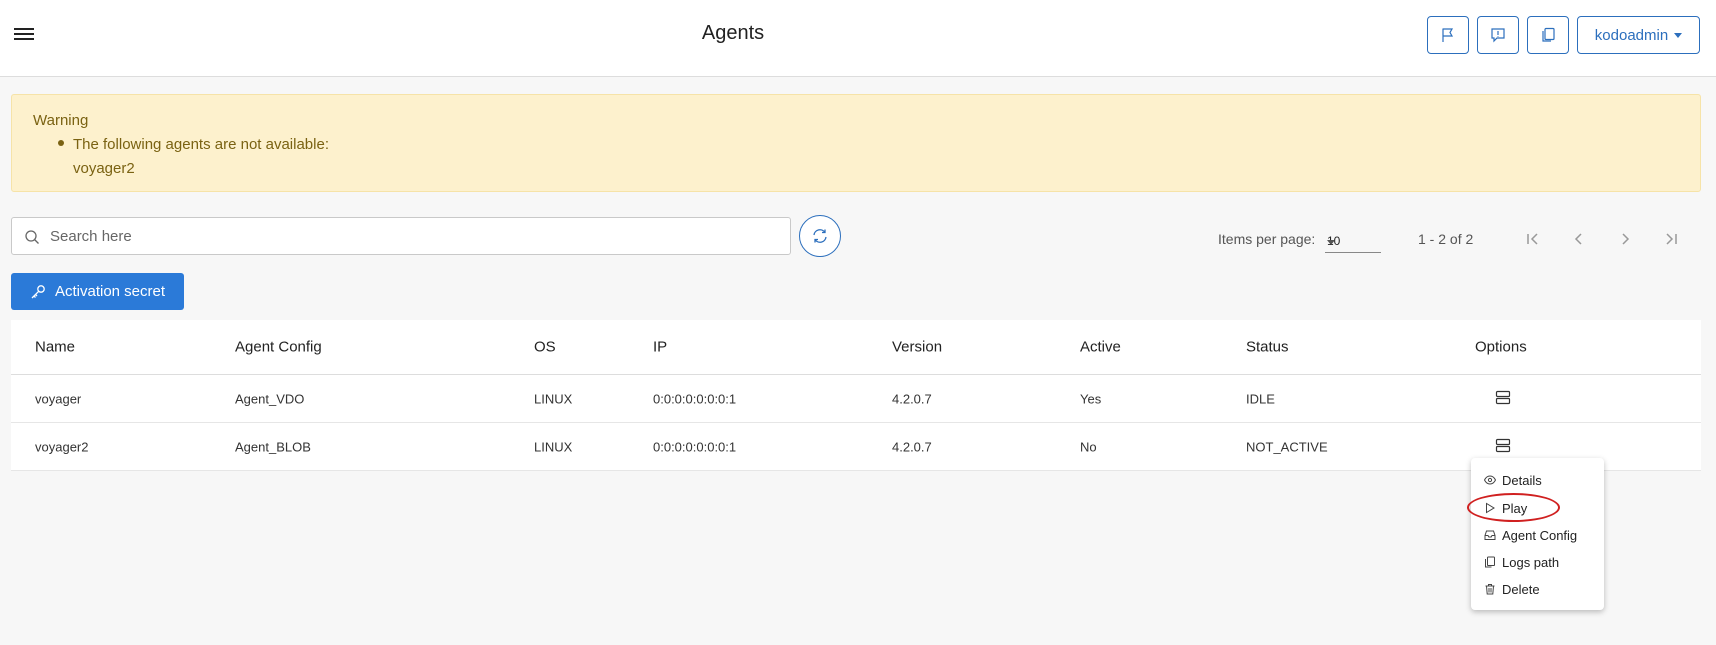 The height and width of the screenshot is (645, 1716). I want to click on column-header: Name, so click(55, 347).